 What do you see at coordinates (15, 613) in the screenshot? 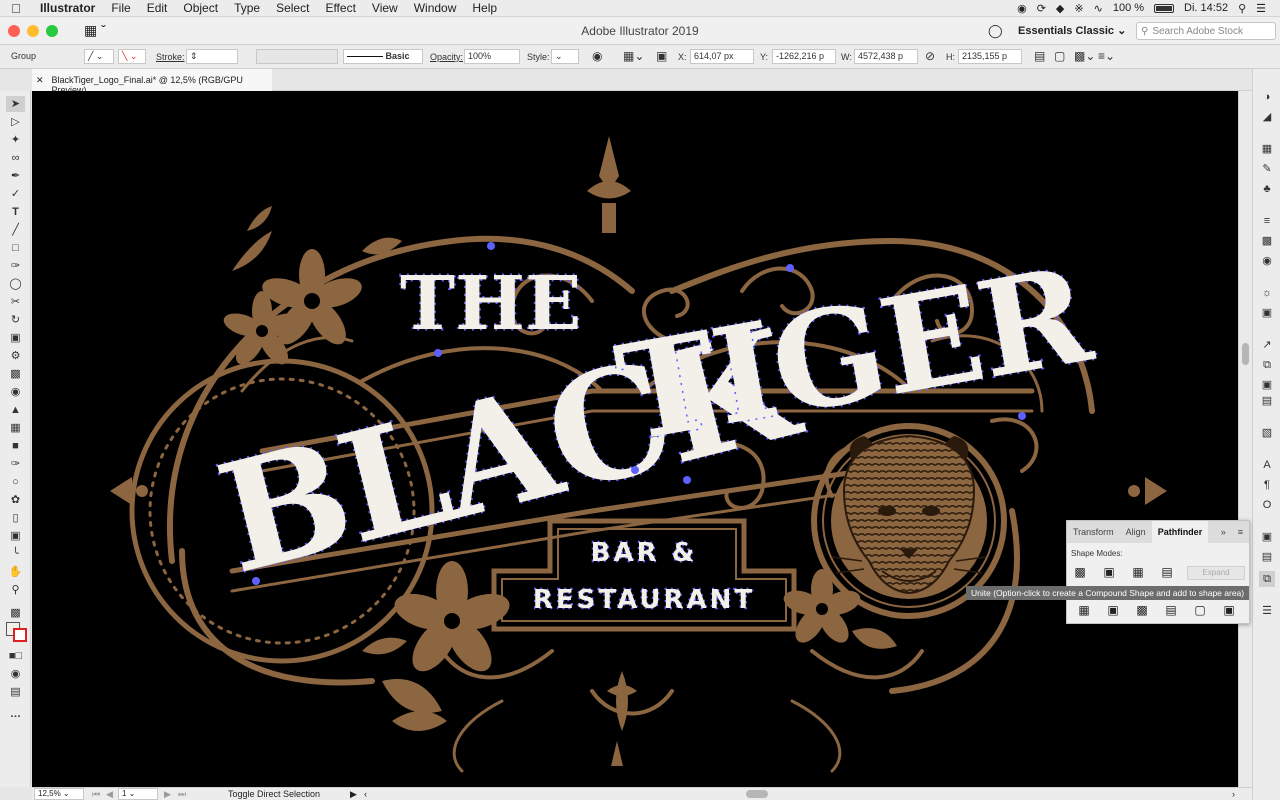
I see `default-fill-stroke-icon: ▩` at bounding box center [15, 613].